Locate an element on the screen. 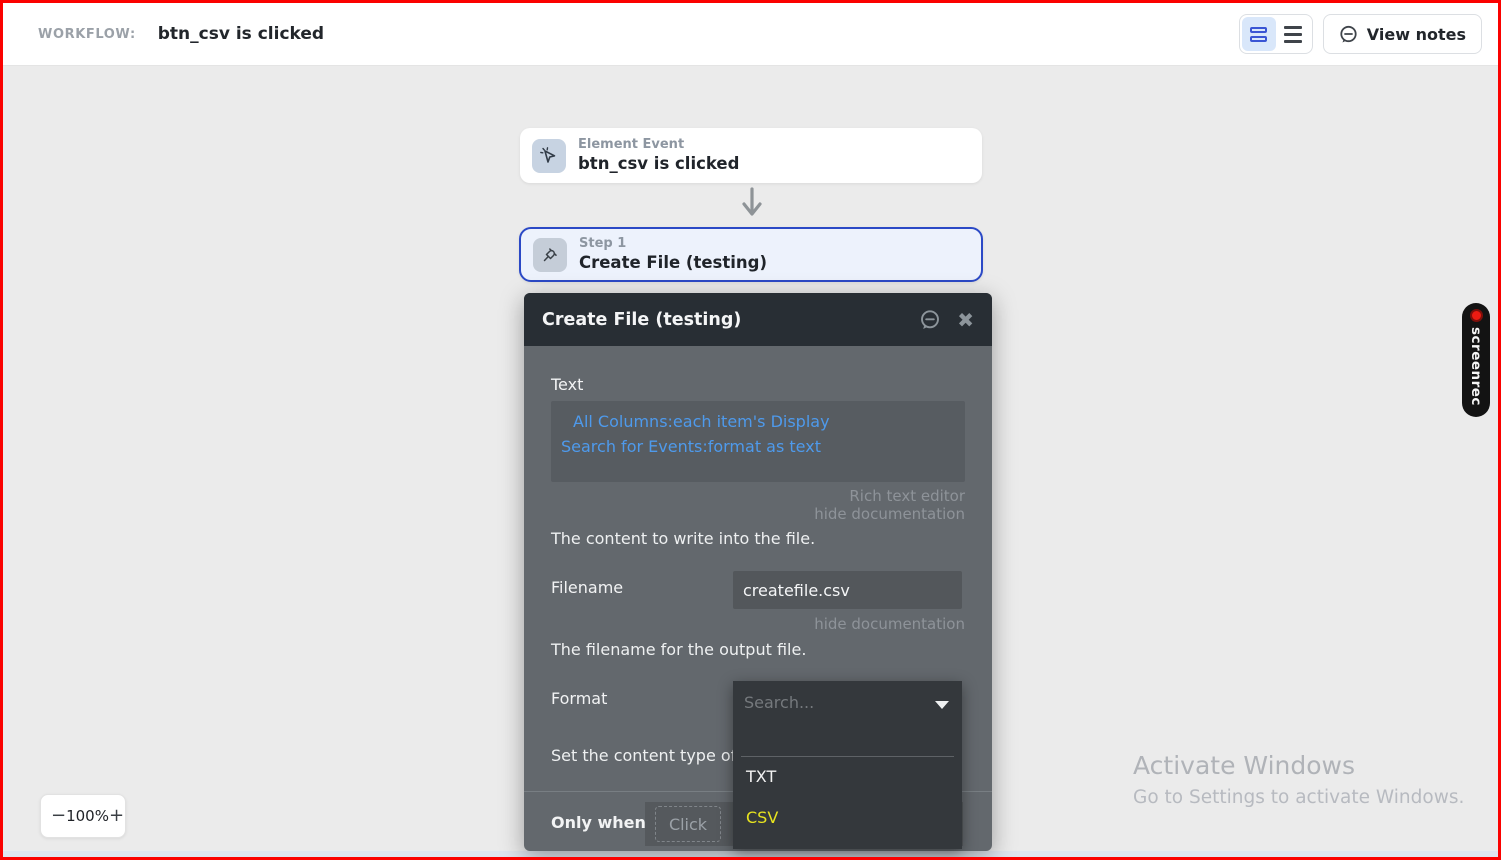 This screenshot has width=1501, height=860. event-card-texts: Element Event btn_csv is clicked is located at coordinates (658, 155).